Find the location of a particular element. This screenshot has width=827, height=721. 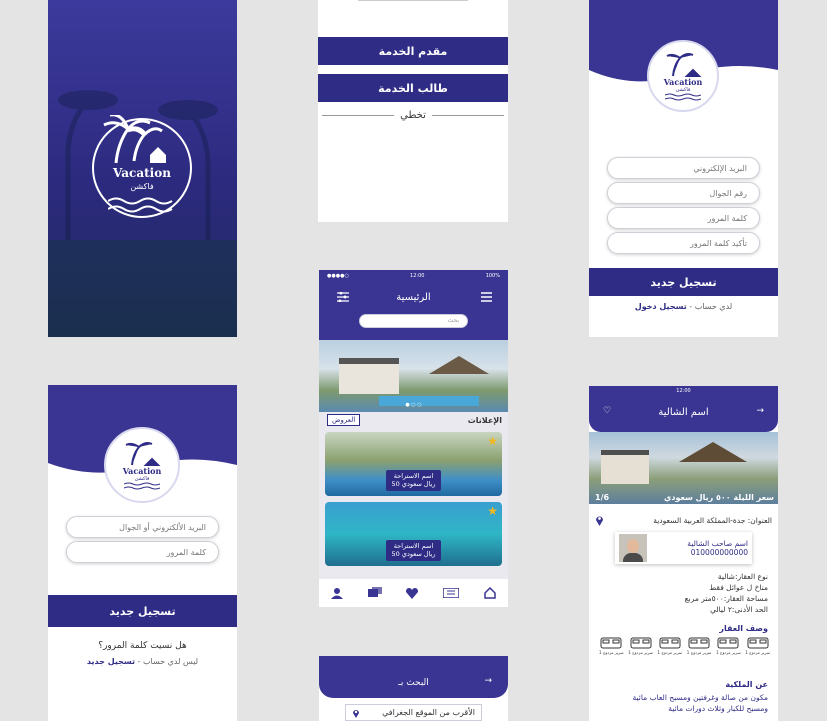

property-area: مساحة العقار:٥٠٠متر مربع is located at coordinates (726, 598).